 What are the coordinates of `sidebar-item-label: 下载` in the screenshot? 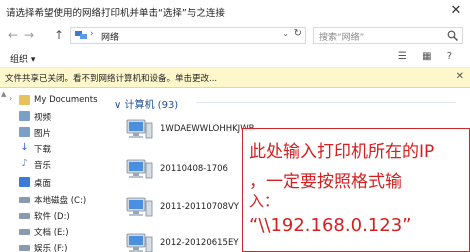 It's located at (43, 150).